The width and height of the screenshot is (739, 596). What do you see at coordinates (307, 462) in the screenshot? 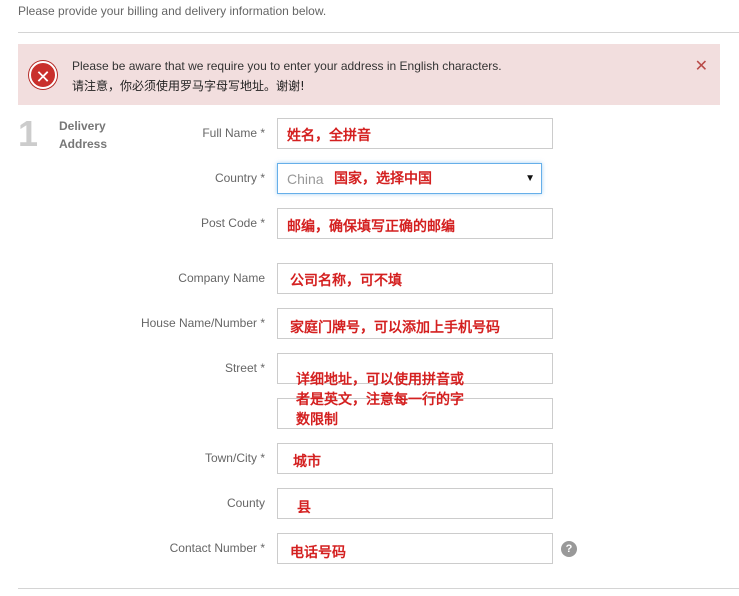
I see `town-city-annotation: 城市` at bounding box center [307, 462].